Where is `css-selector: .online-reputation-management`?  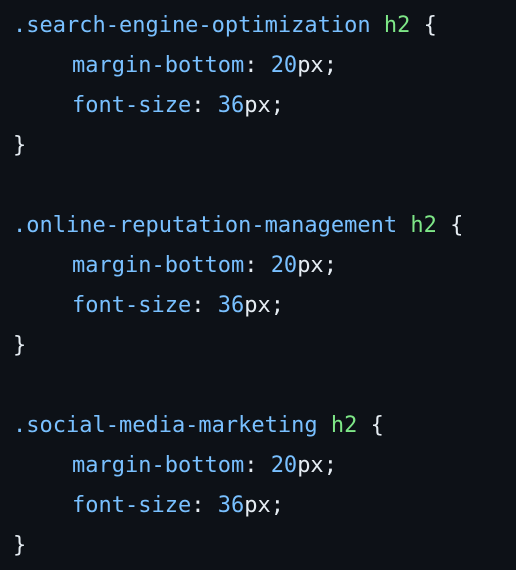 css-selector: .online-reputation-management is located at coordinates (205, 225).